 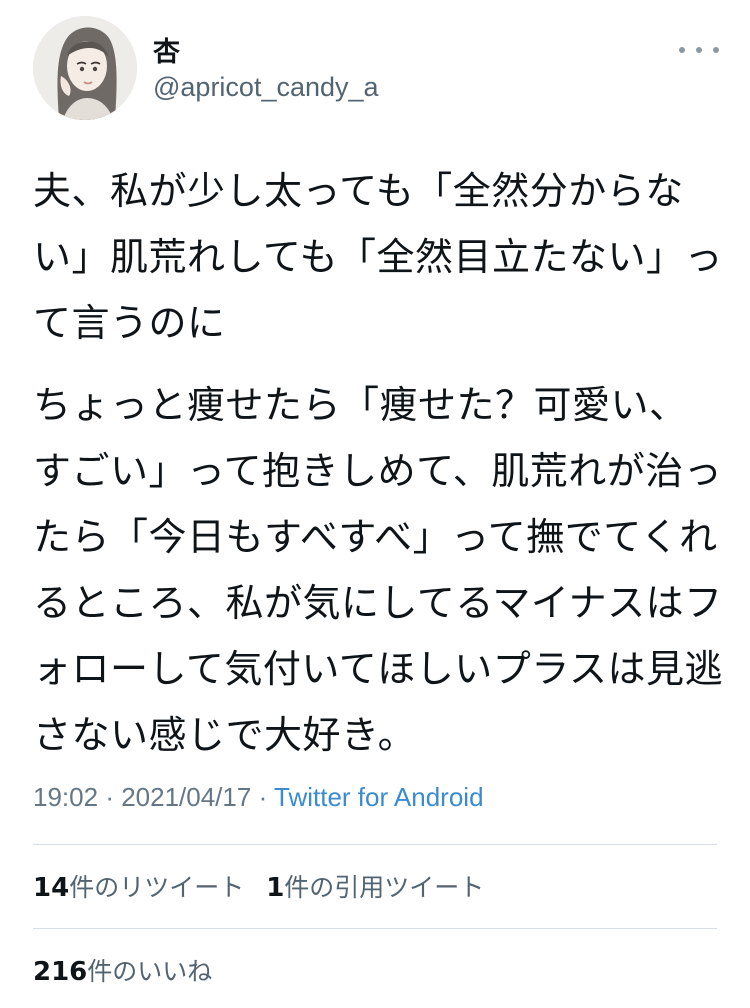 What do you see at coordinates (60, 972) in the screenshot?
I see `likes-count: 216` at bounding box center [60, 972].